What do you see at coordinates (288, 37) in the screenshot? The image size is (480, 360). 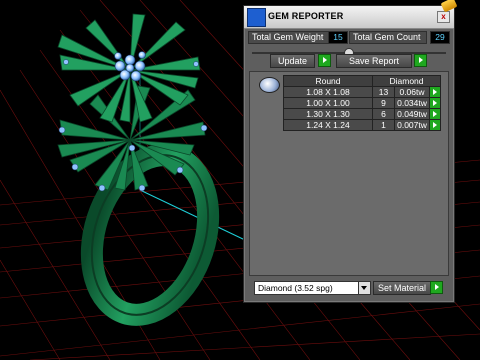 I see `total-weight-label: Total Gem Weight` at bounding box center [288, 37].